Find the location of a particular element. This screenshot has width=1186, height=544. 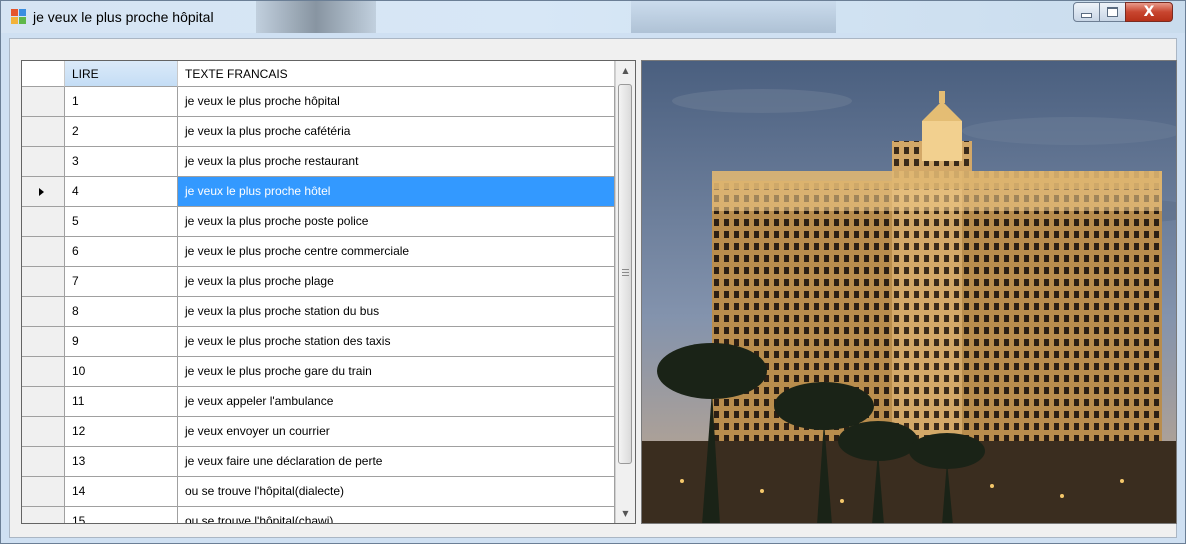

cell-lire: 14 is located at coordinates (121, 492).